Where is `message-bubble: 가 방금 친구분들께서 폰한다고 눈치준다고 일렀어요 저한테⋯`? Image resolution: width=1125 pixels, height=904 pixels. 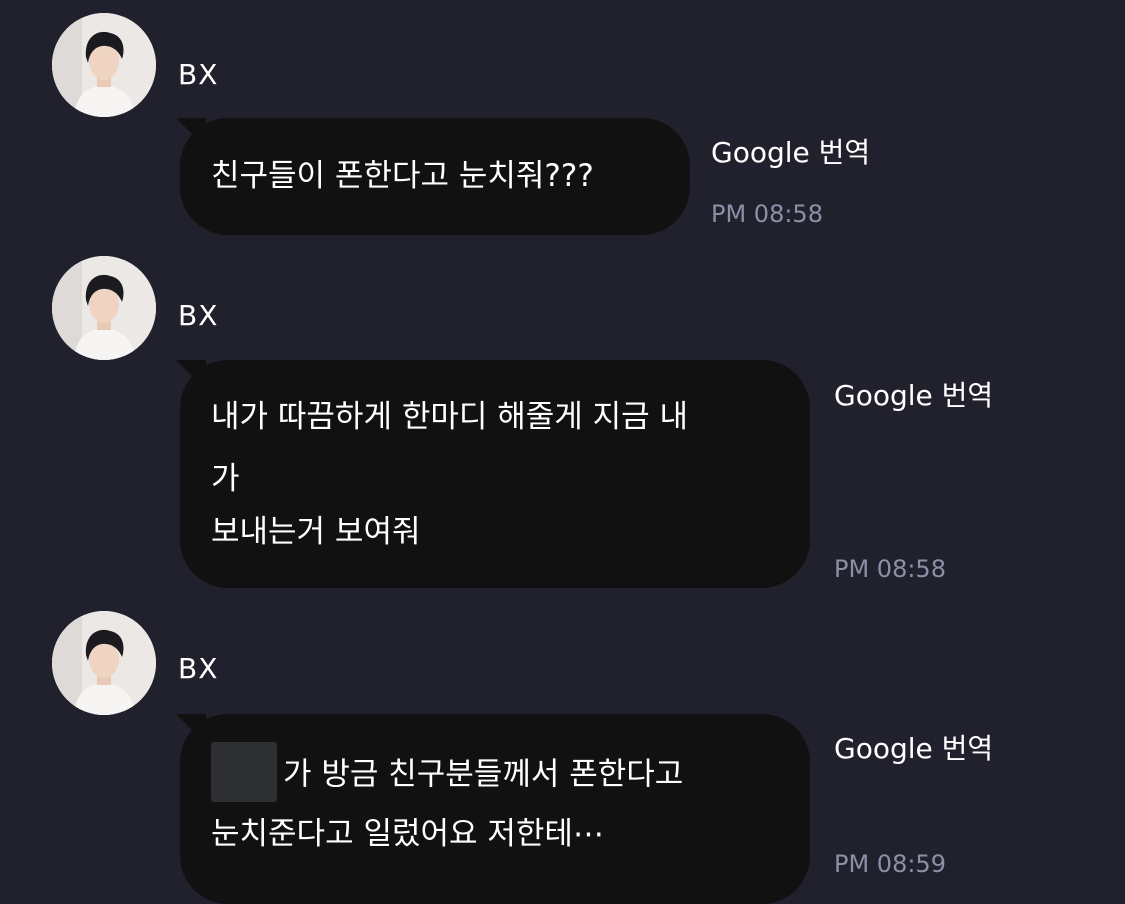 message-bubble: 가 방금 친구분들께서 폰한다고 눈치준다고 일렀어요 저한테⋯ is located at coordinates (495, 809).